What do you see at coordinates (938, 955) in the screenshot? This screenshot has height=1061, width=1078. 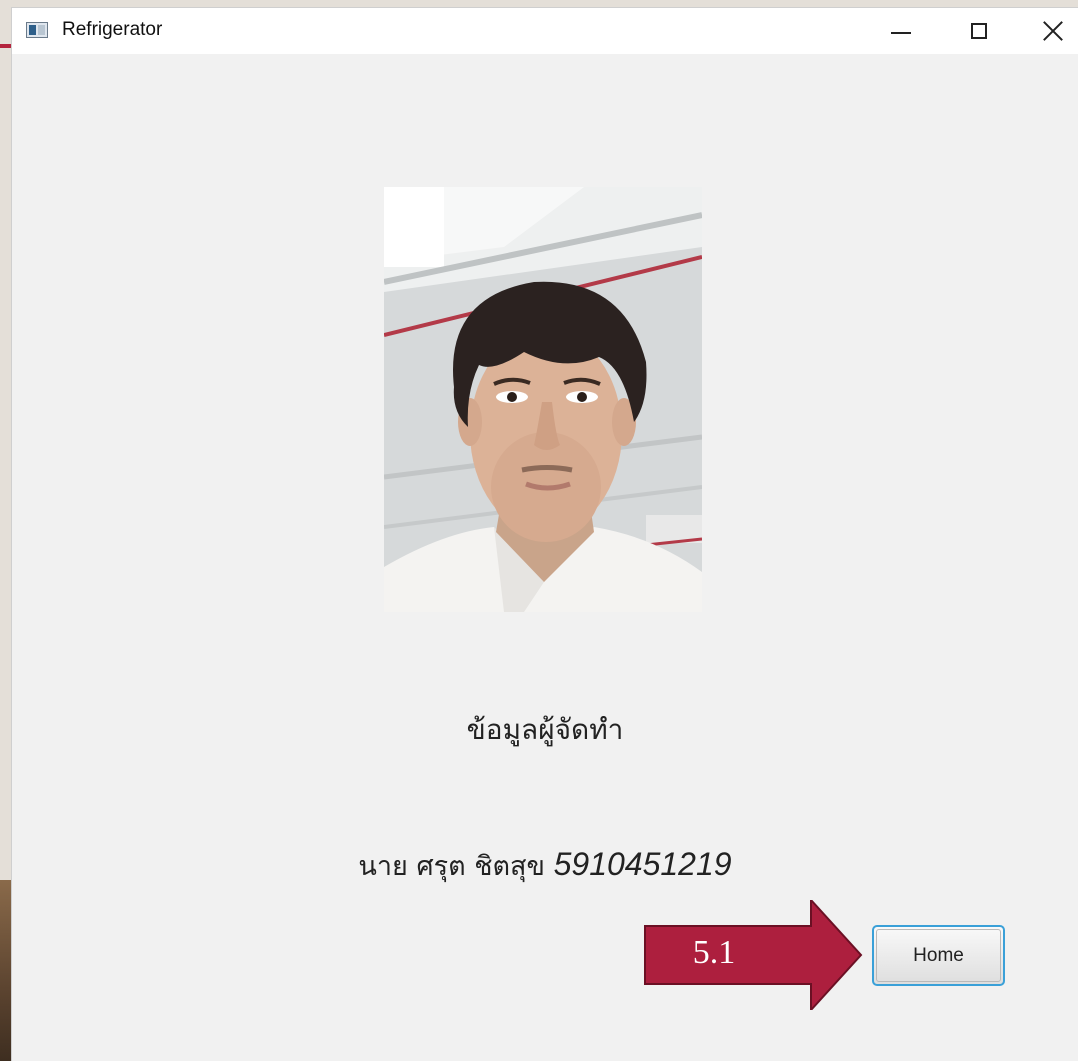 I see `home-button: Home` at bounding box center [938, 955].